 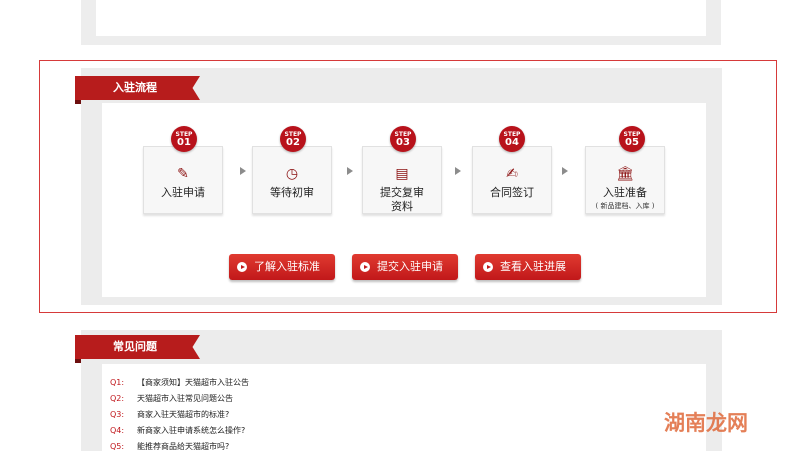 I want to click on step-label: 等待初审, so click(x=292, y=192).